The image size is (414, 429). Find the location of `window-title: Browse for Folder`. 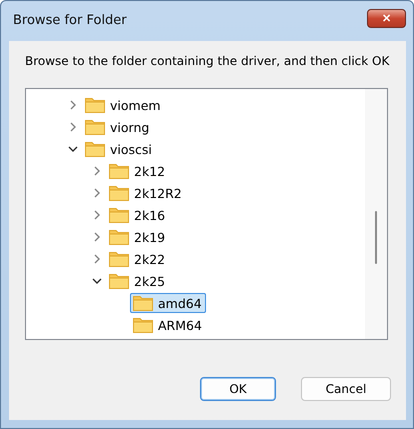

window-title: Browse for Folder is located at coordinates (70, 20).